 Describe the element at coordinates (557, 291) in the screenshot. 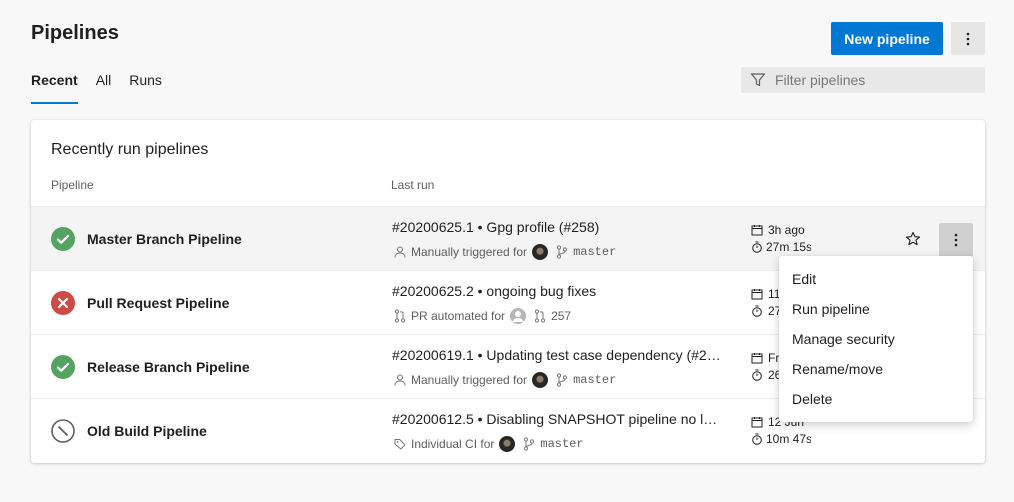

I see `run-title: #20200625.2 • ongoing bug fixes` at that location.